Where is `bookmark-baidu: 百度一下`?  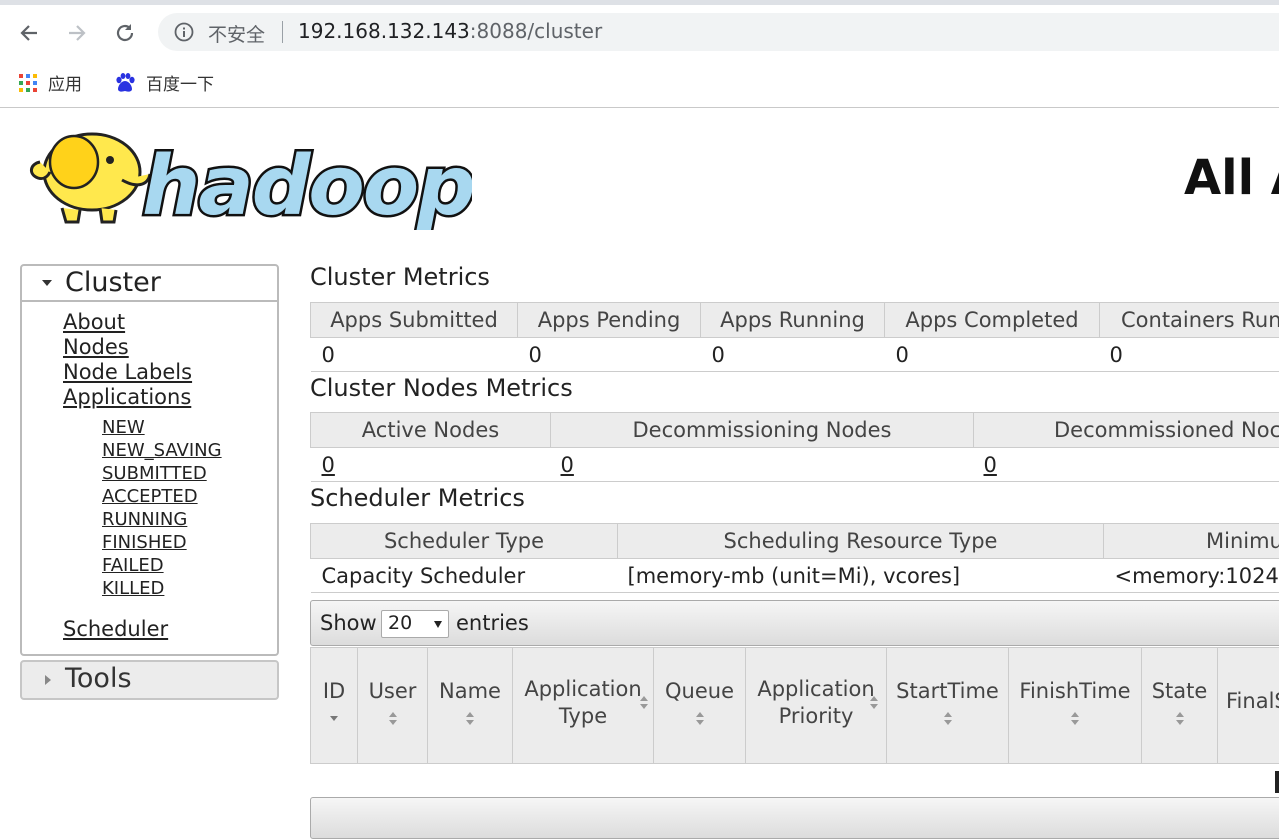
bookmark-baidu: 百度一下 is located at coordinates (164, 82).